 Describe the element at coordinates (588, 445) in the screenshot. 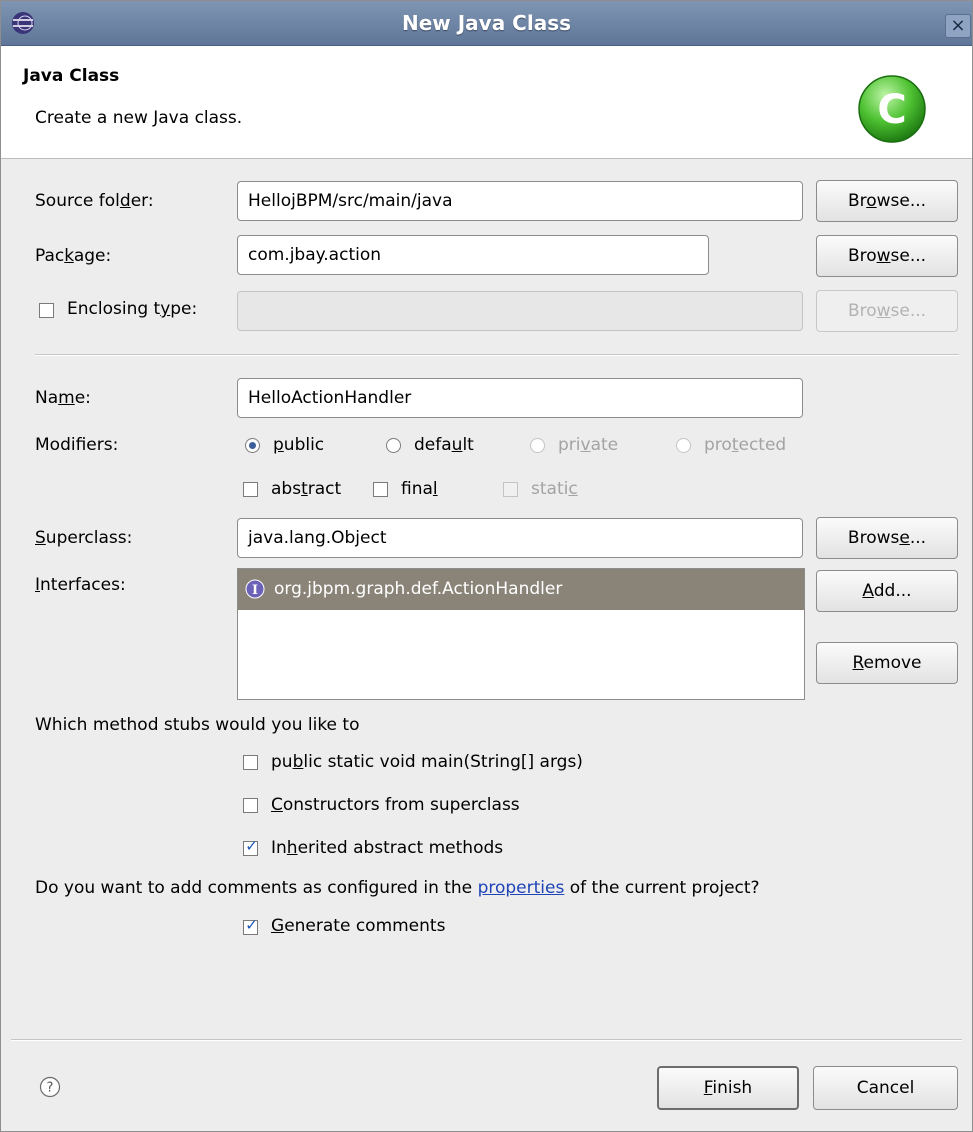

I see `modifier-private-label: private` at that location.